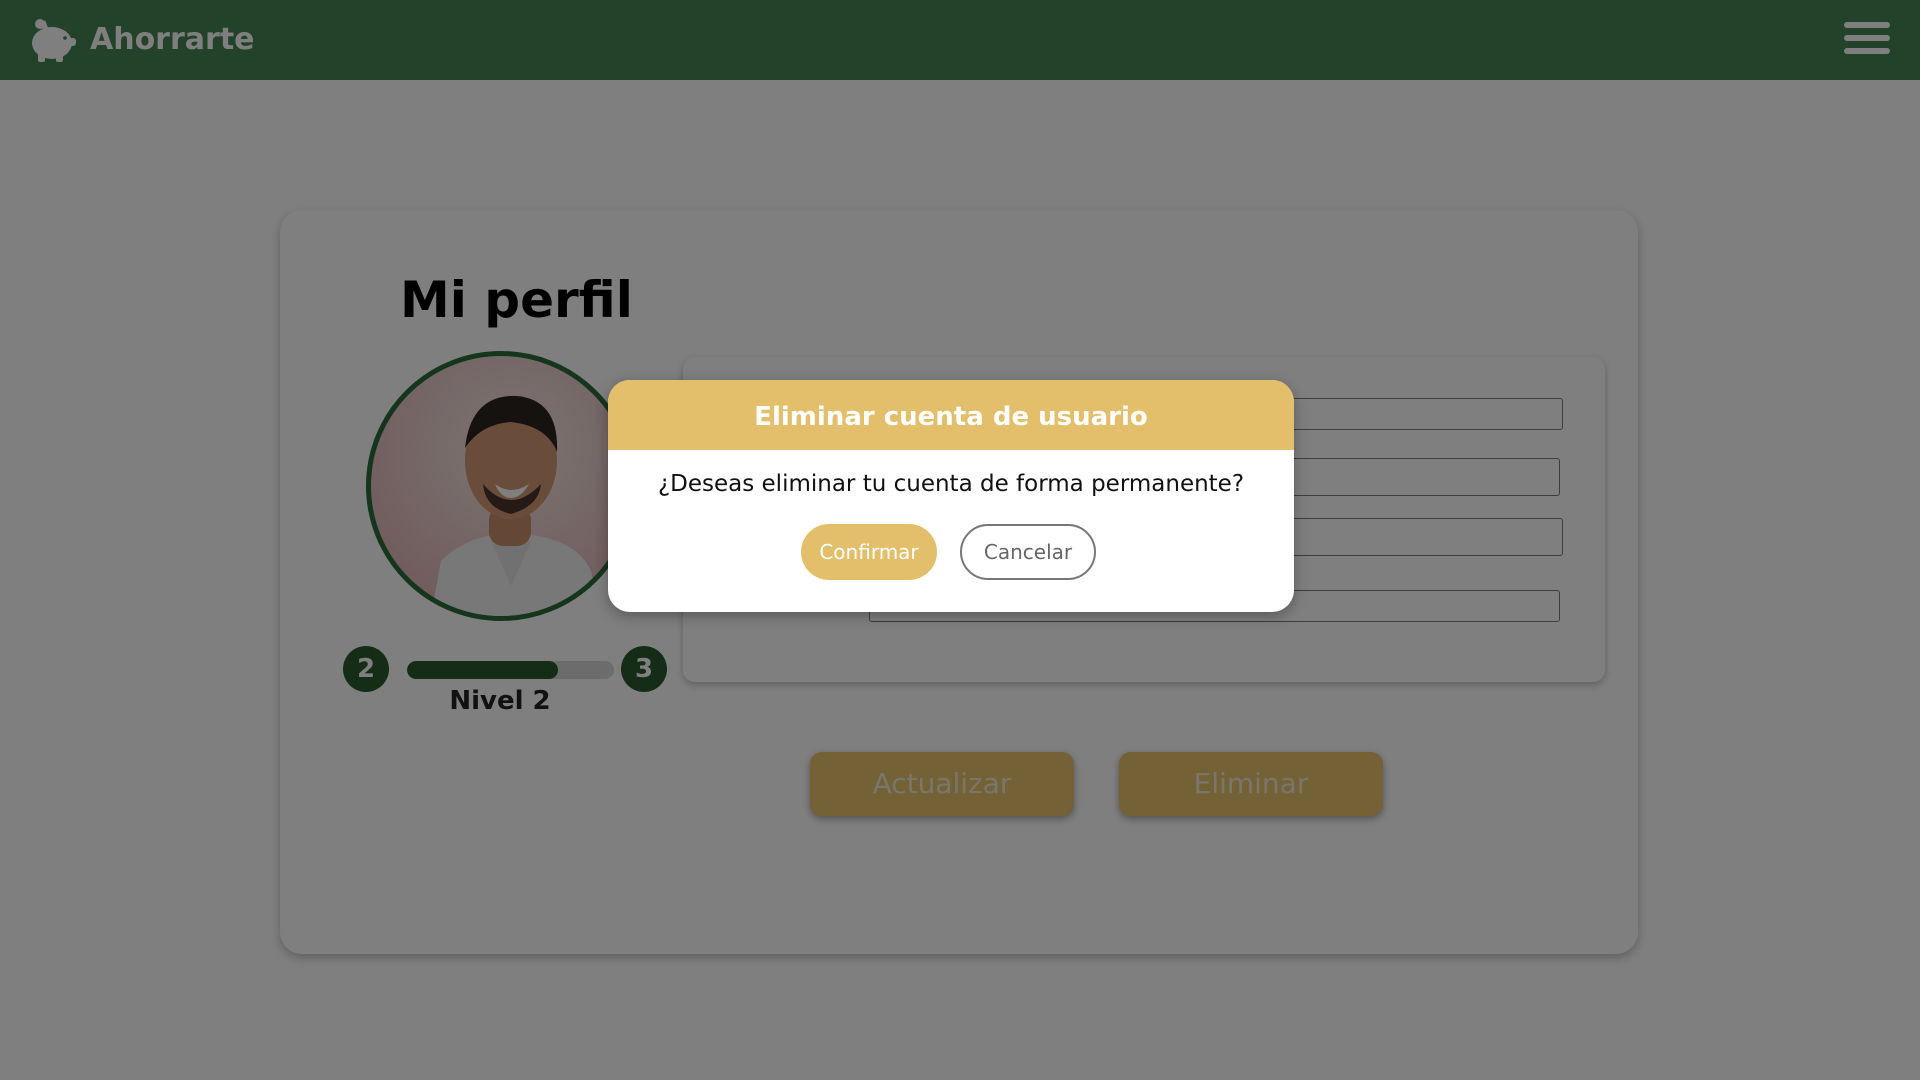 This screenshot has width=1920, height=1080. What do you see at coordinates (1028, 552) in the screenshot?
I see `cancel-button: Cancelar` at bounding box center [1028, 552].